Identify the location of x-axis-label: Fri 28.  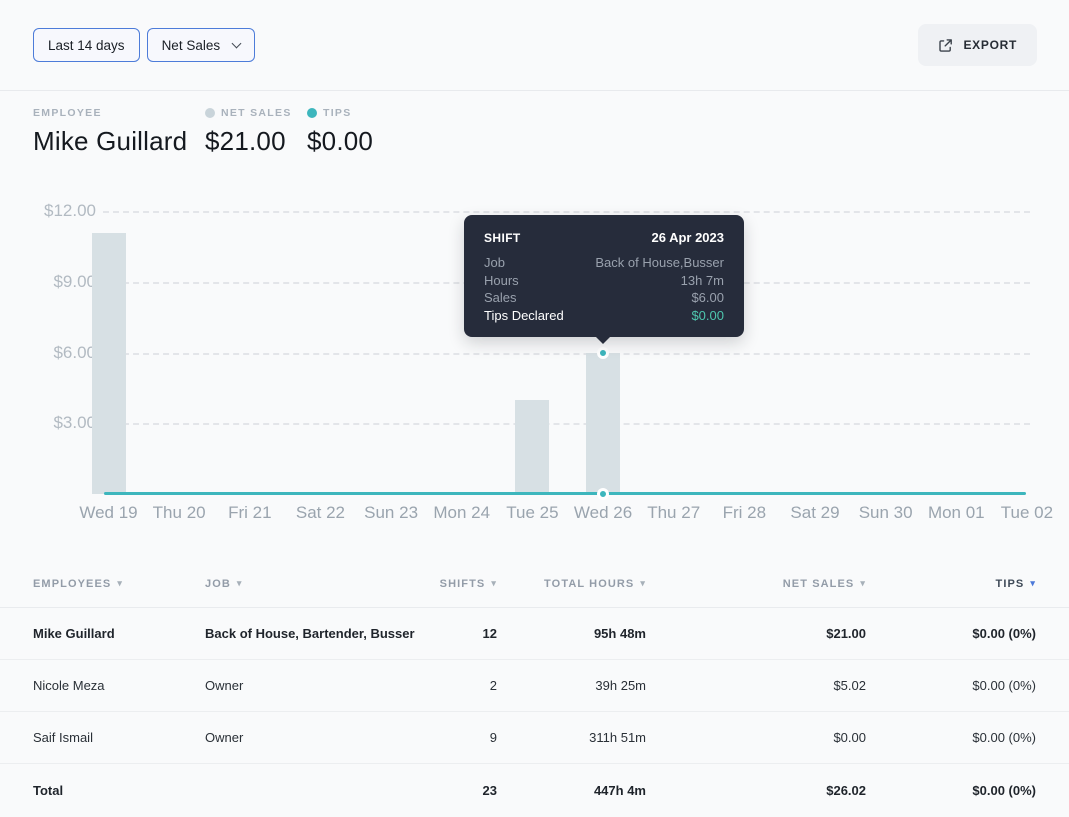
(744, 512).